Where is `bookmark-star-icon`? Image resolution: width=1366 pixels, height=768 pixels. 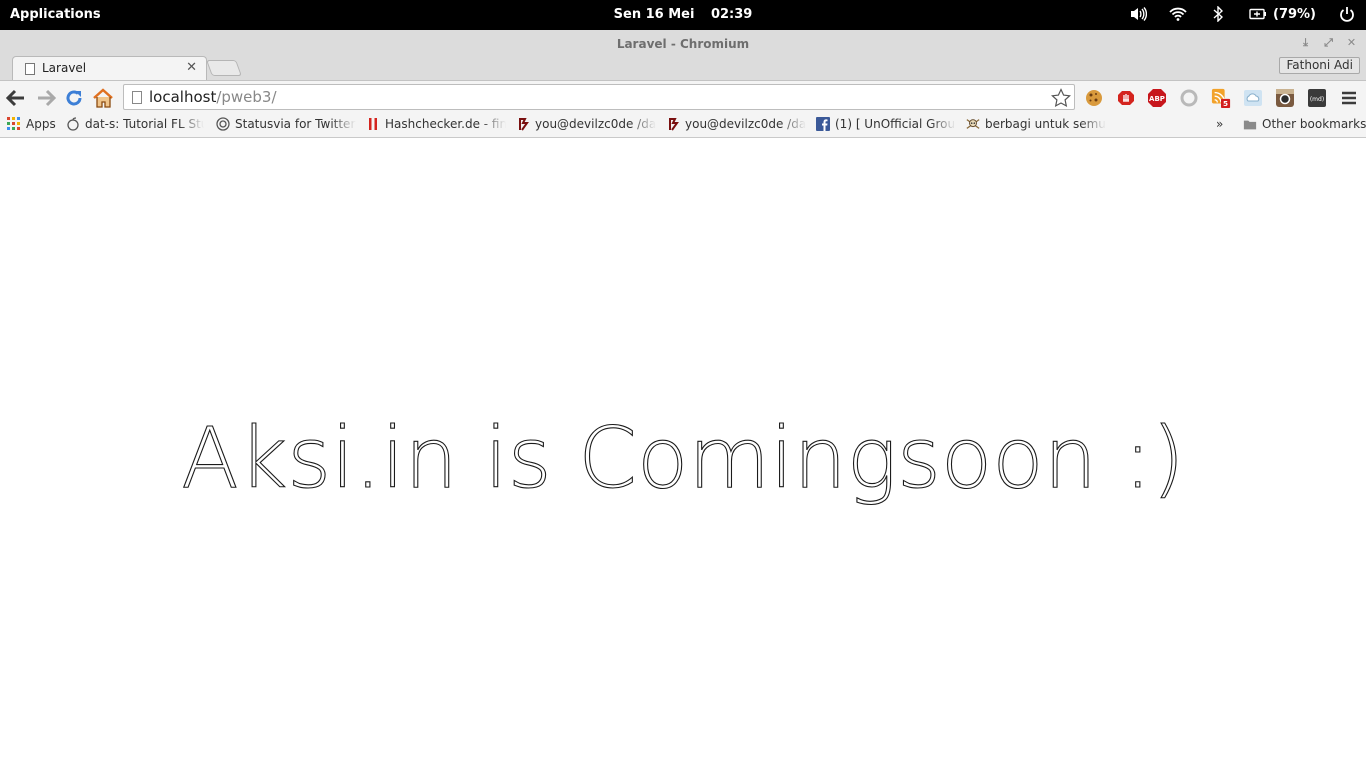
bookmark-star-icon is located at coordinates (1061, 98).